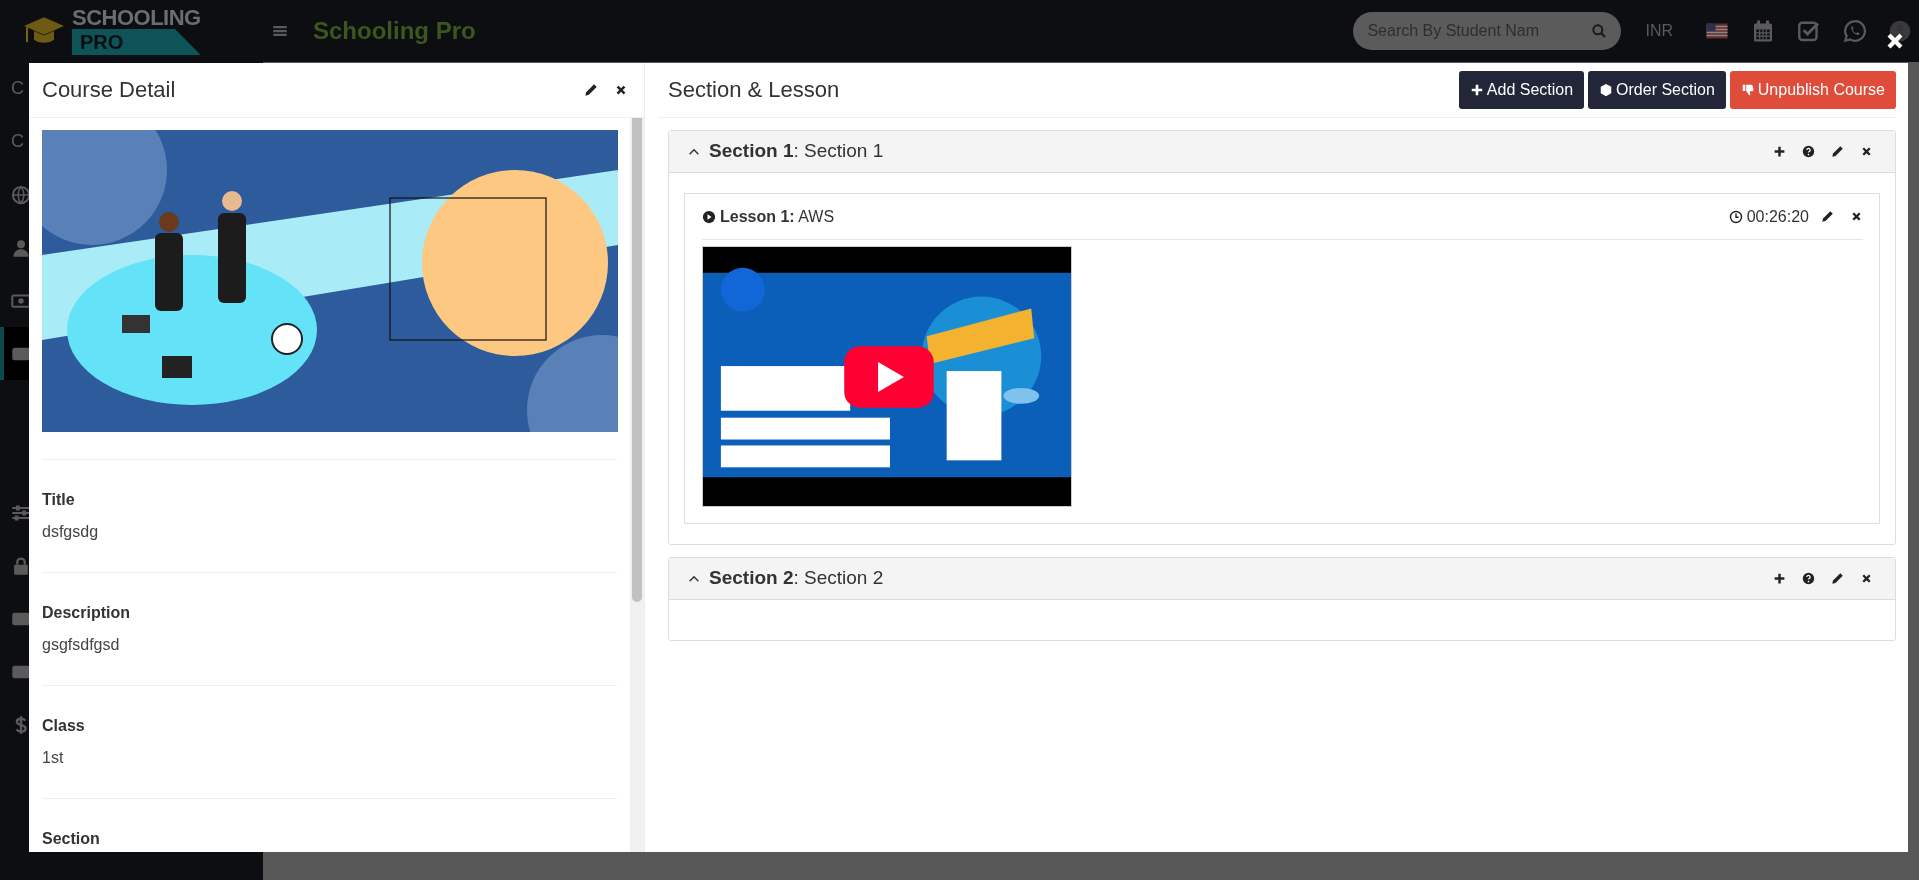  What do you see at coordinates (1812, 90) in the screenshot?
I see `unpublish-button: Unpublish Course` at bounding box center [1812, 90].